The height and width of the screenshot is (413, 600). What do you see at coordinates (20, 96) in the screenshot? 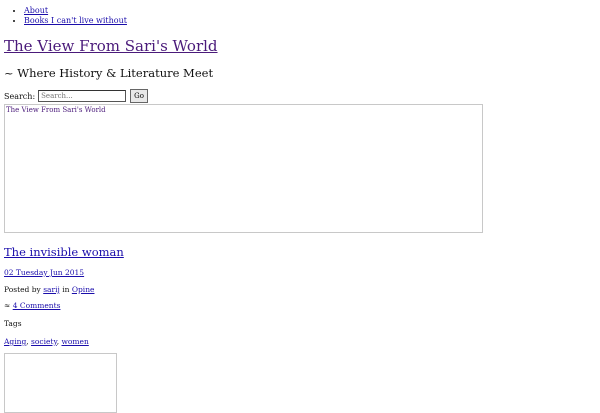
I see `search-label: Search:` at bounding box center [20, 96].